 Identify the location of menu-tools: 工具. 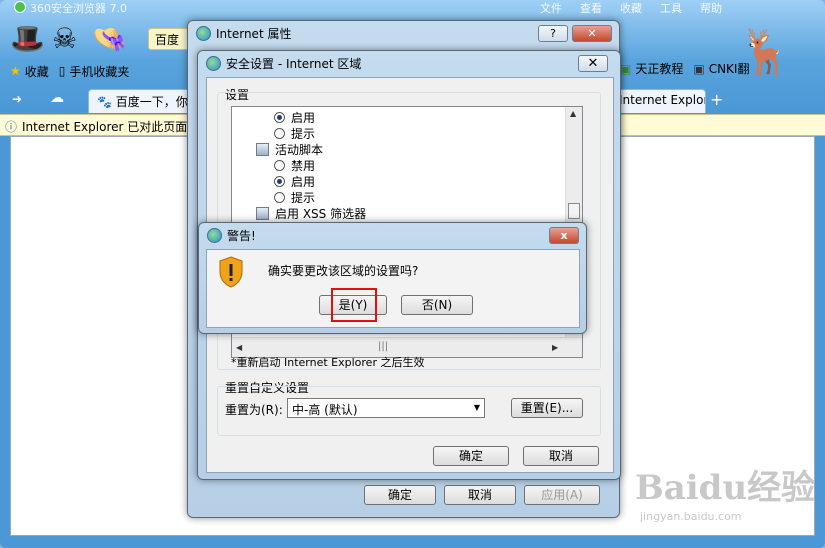
(671, 8).